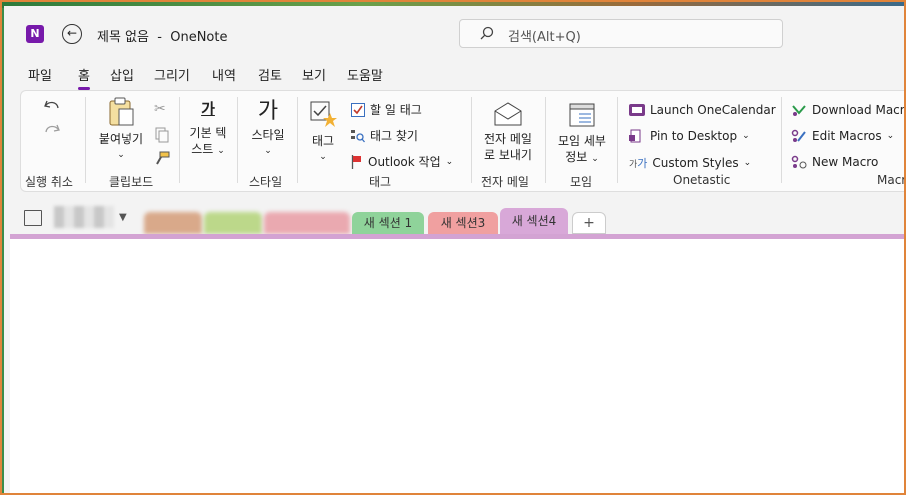 The image size is (906, 495). What do you see at coordinates (702, 110) in the screenshot?
I see `launch-onecalendar-button: Launch OneCalendar` at bounding box center [702, 110].